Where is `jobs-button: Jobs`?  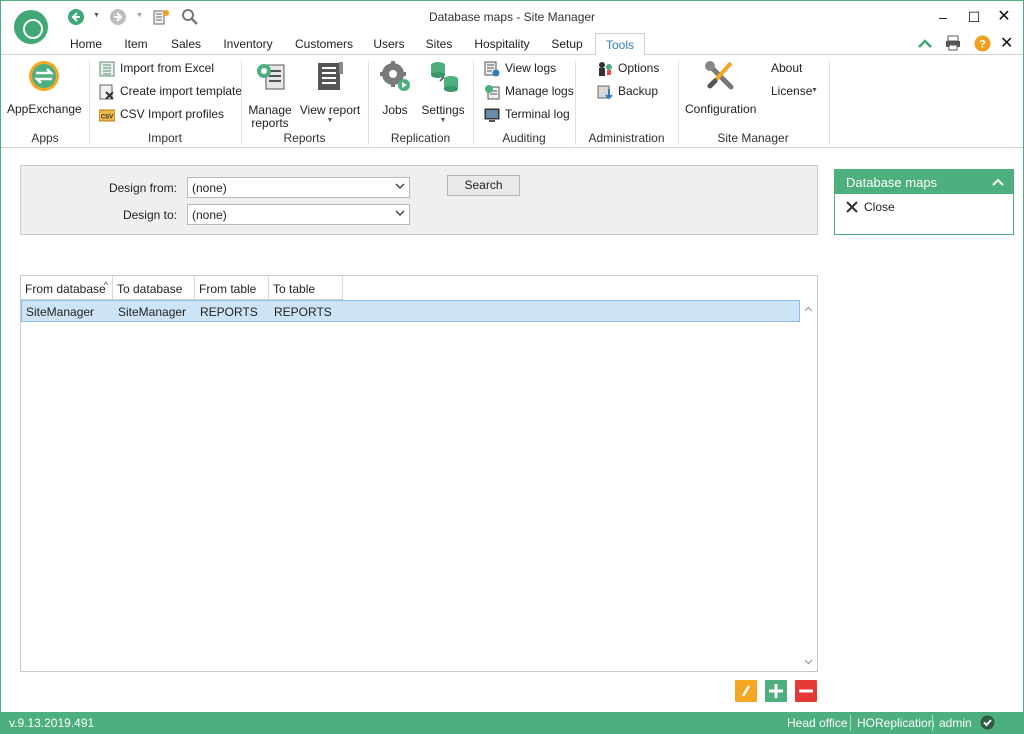 jobs-button: Jobs is located at coordinates (395, 88).